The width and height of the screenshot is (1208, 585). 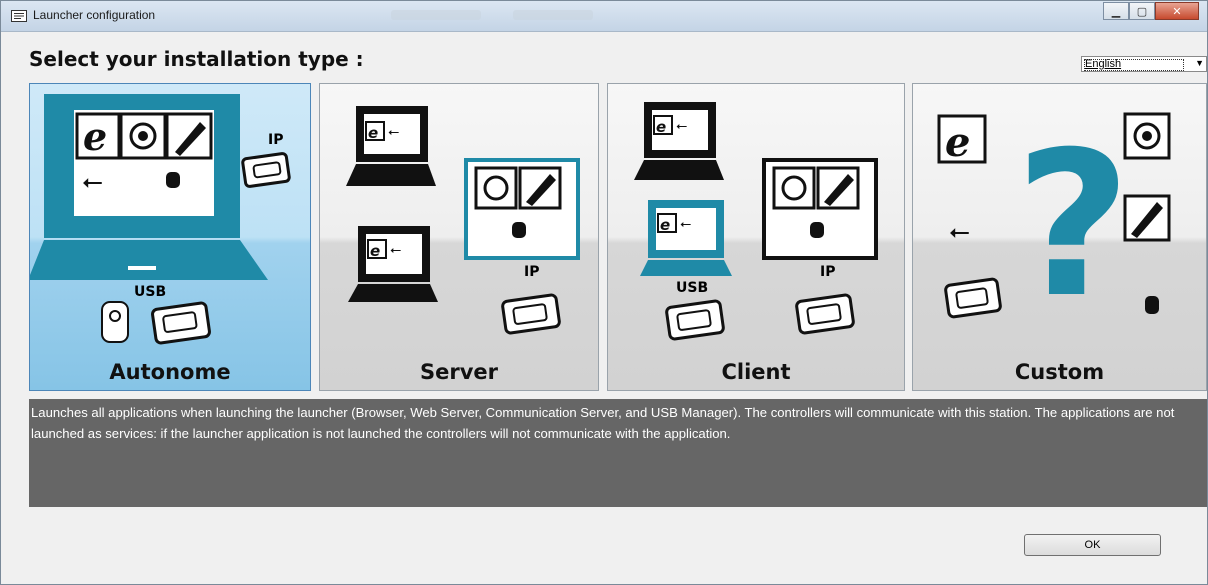 What do you see at coordinates (1199, 63) in the screenshot?
I see `chevron-down-icon: ▼` at bounding box center [1199, 63].